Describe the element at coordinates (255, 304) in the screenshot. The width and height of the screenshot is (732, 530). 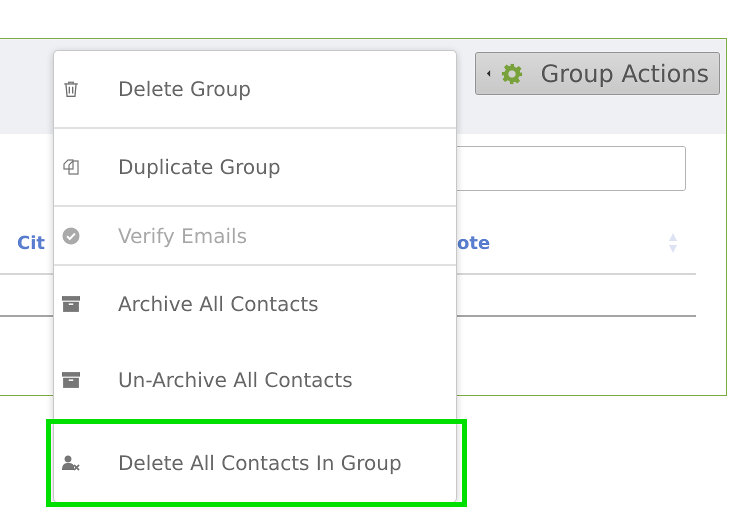
I see `menu-item: Archive All Contacts` at that location.